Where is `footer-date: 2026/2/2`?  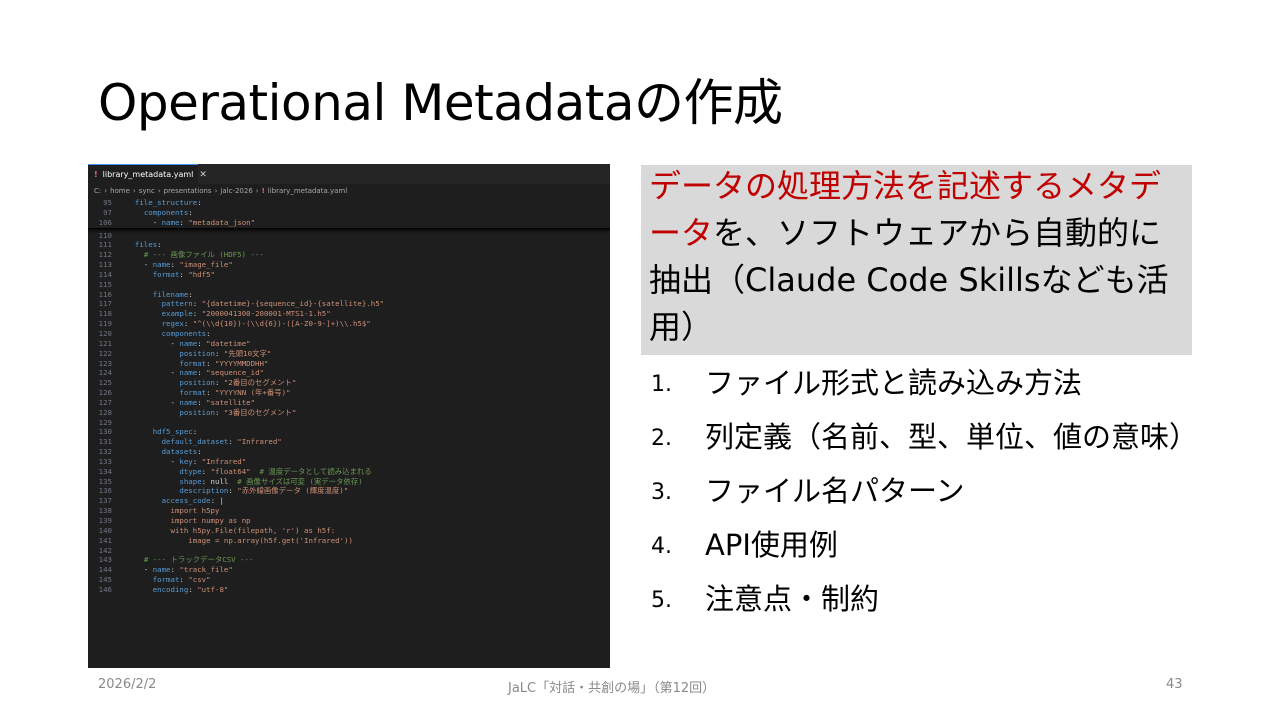 footer-date: 2026/2/2 is located at coordinates (127, 684).